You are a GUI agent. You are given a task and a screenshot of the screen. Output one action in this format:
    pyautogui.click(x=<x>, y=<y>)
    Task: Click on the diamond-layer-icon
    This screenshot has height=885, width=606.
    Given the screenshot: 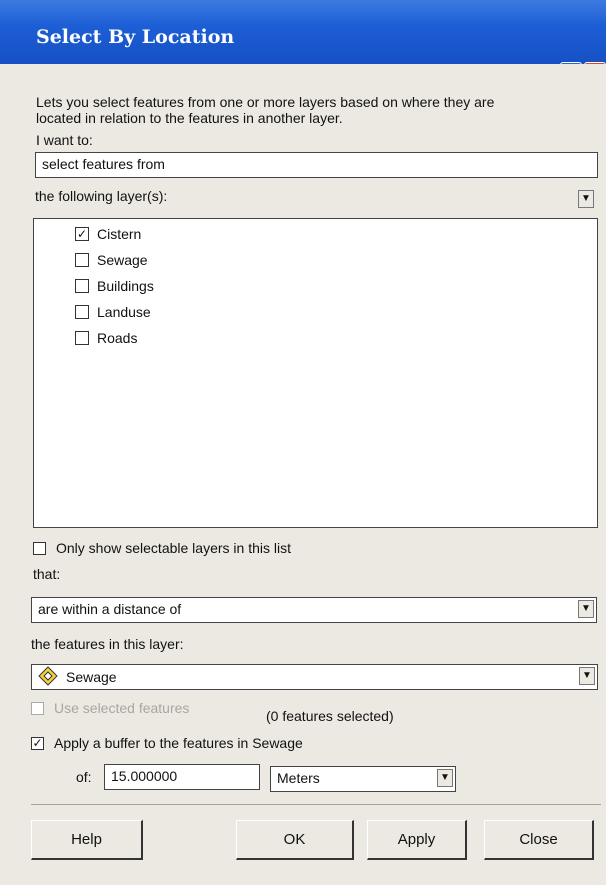 What is the action you would take?
    pyautogui.click(x=48, y=677)
    